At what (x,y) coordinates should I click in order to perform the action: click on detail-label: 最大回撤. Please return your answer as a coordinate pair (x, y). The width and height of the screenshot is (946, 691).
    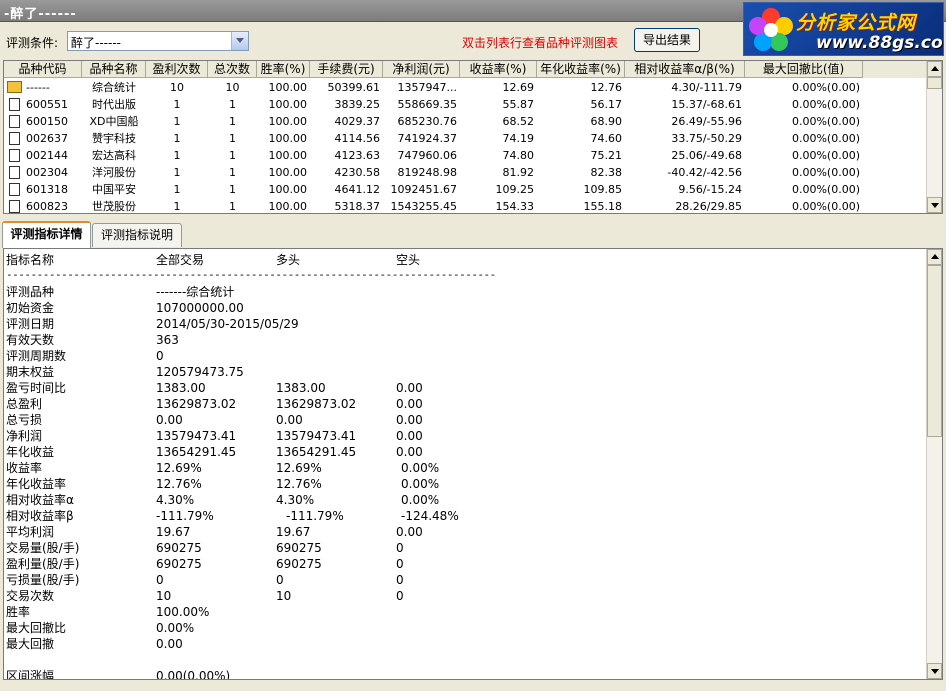
    Looking at the image, I should click on (30, 644).